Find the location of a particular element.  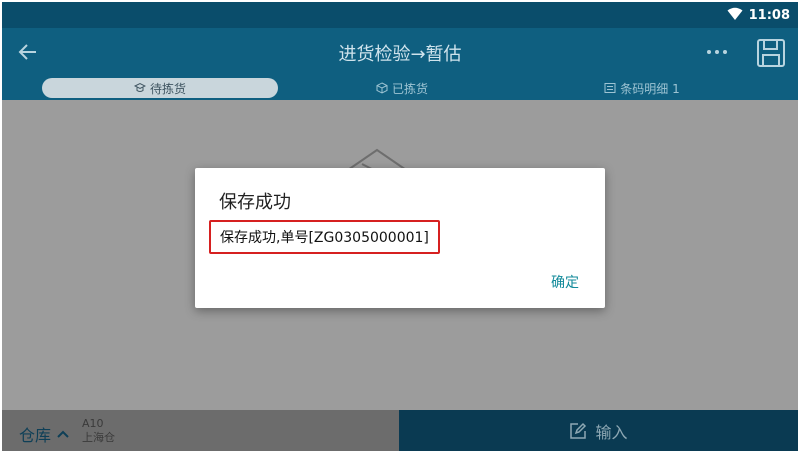

chevron-up-icon is located at coordinates (63, 434).